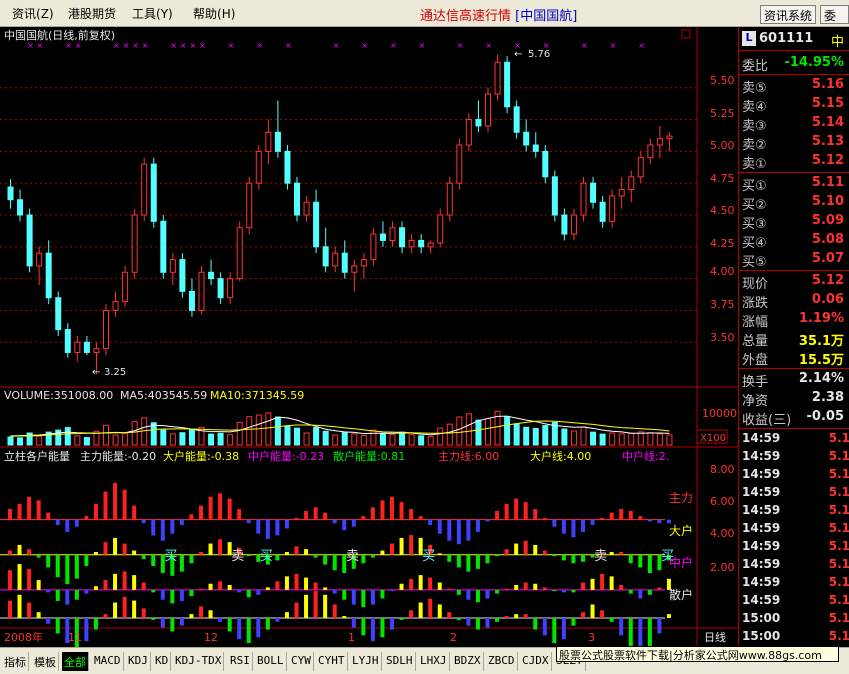 Image resolution: width=849 pixels, height=674 pixels. Describe the element at coordinates (92, 13) in the screenshot. I see `menu-hk-futures: 港股期货` at that location.